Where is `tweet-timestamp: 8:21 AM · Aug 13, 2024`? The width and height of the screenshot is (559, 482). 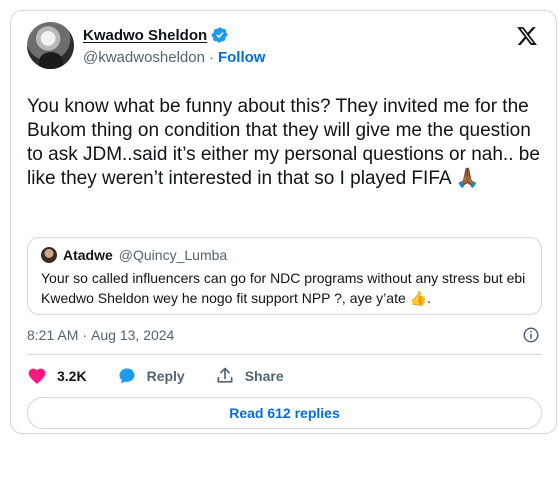
tweet-timestamp: 8:21 AM · Aug 13, 2024 is located at coordinates (100, 335).